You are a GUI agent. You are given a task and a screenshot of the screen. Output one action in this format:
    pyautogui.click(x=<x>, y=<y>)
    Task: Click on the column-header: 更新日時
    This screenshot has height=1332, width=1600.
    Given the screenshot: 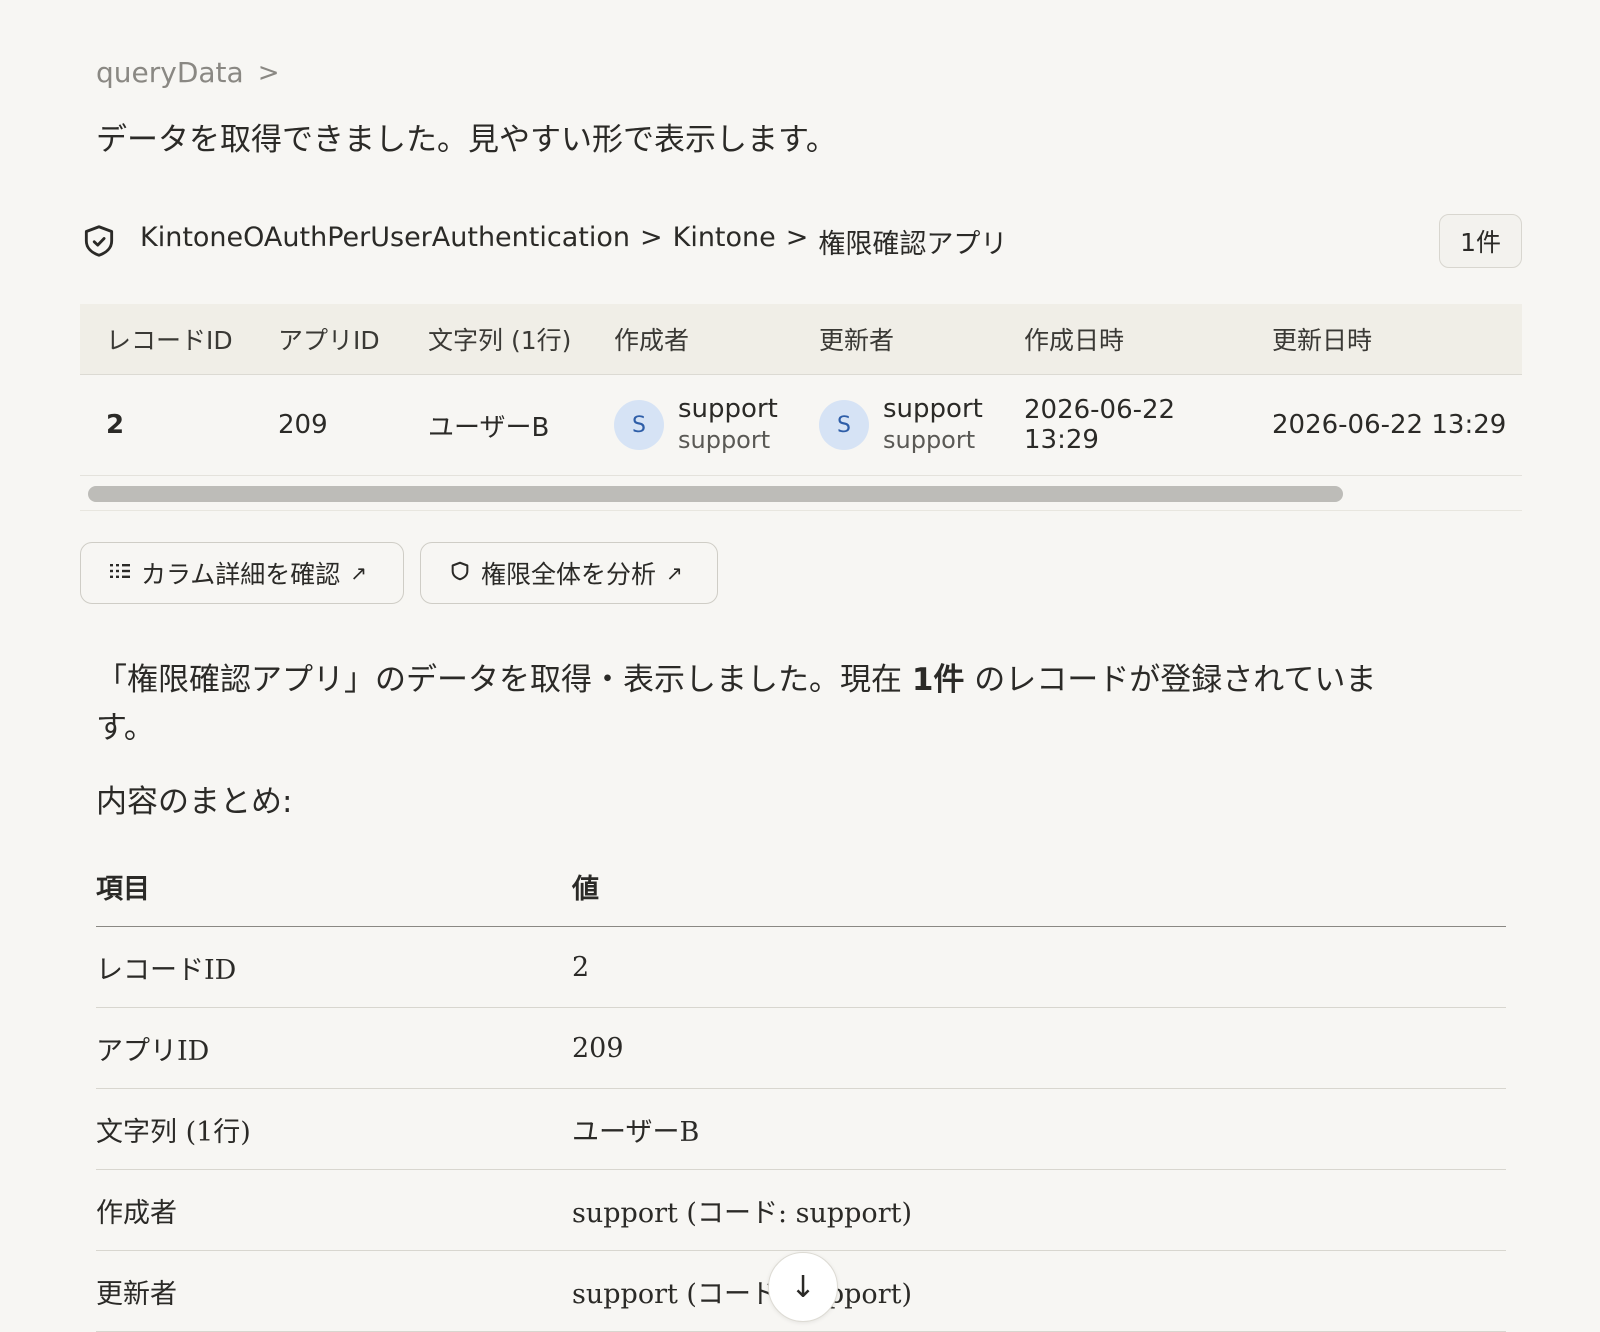 What is the action you would take?
    pyautogui.click(x=1384, y=339)
    